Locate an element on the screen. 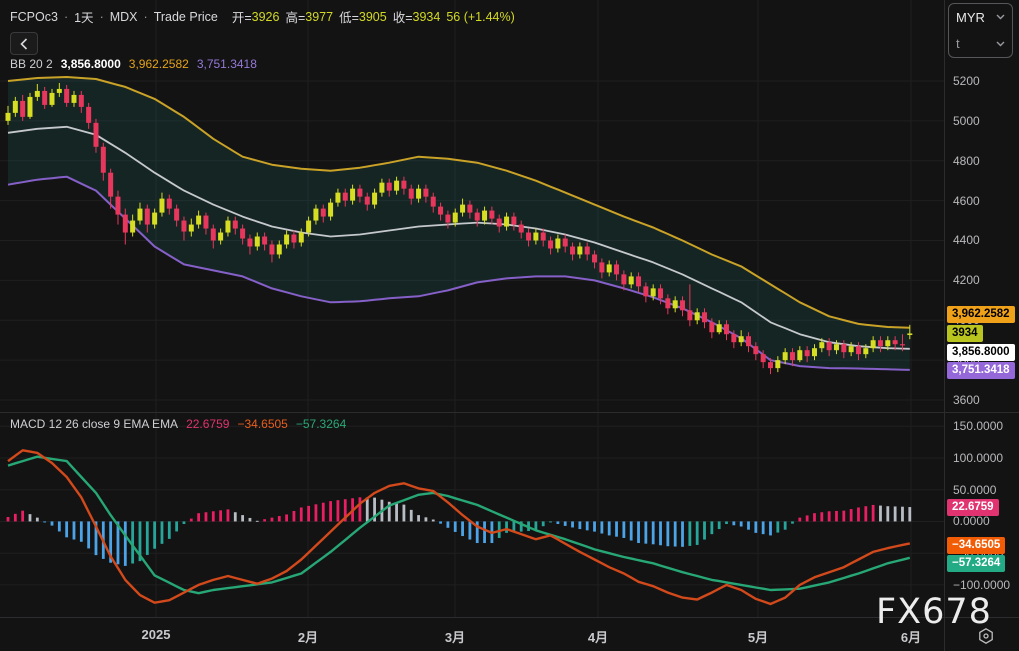 This screenshot has width=1019, height=651. high-label: 高= is located at coordinates (295, 18).